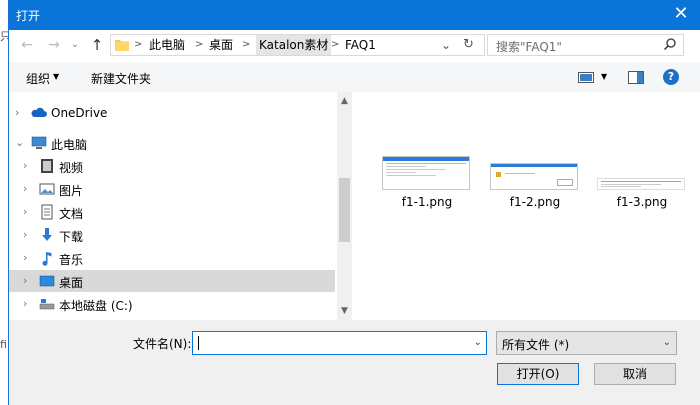 The width and height of the screenshot is (700, 405). Describe the element at coordinates (121, 78) in the screenshot. I see `new-folder-button: 新建文件夹` at that location.